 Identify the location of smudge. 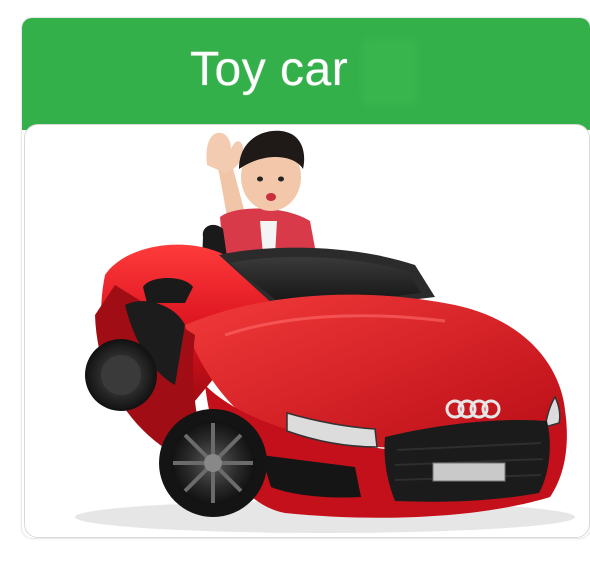
(390, 72).